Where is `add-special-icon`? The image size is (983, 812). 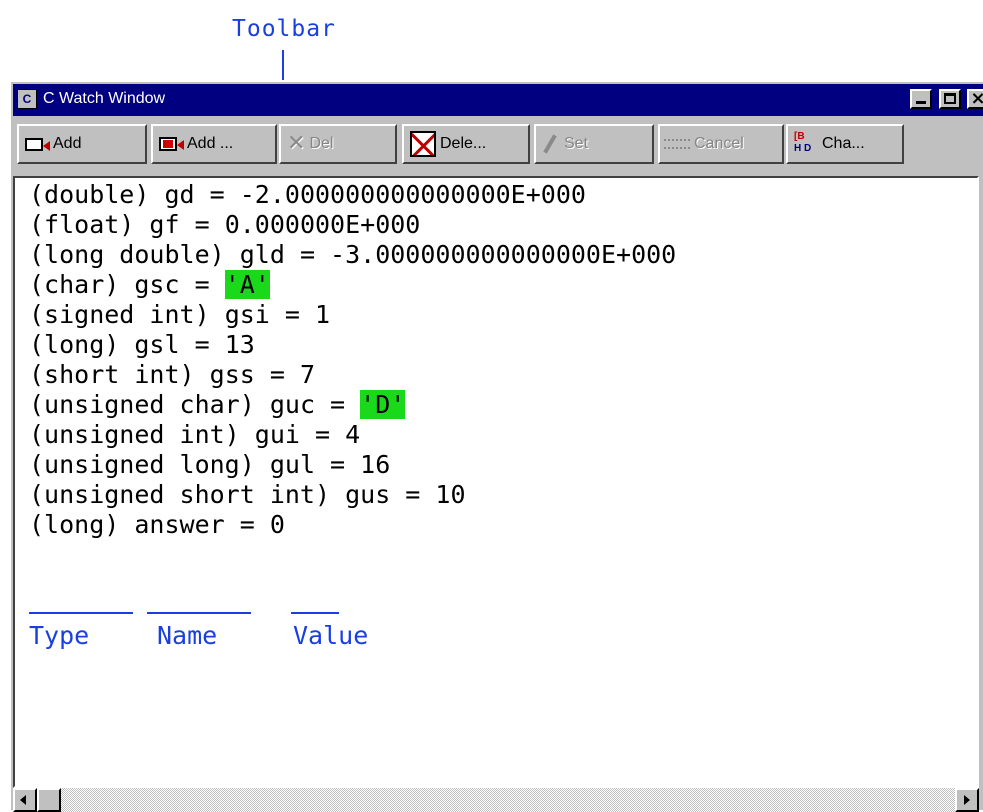
add-special-icon is located at coordinates (171, 144).